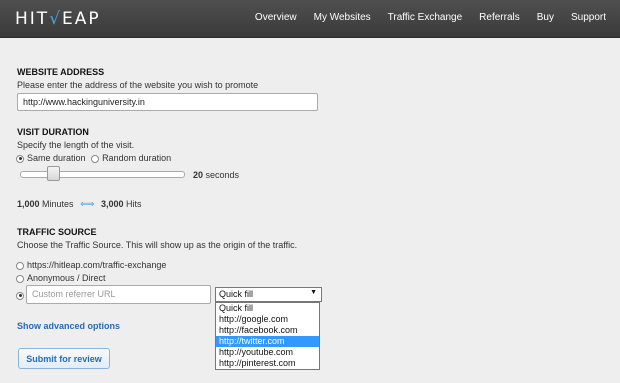 This screenshot has height=383, width=620. What do you see at coordinates (112, 204) in the screenshot?
I see `hits-value: 3,000` at bounding box center [112, 204].